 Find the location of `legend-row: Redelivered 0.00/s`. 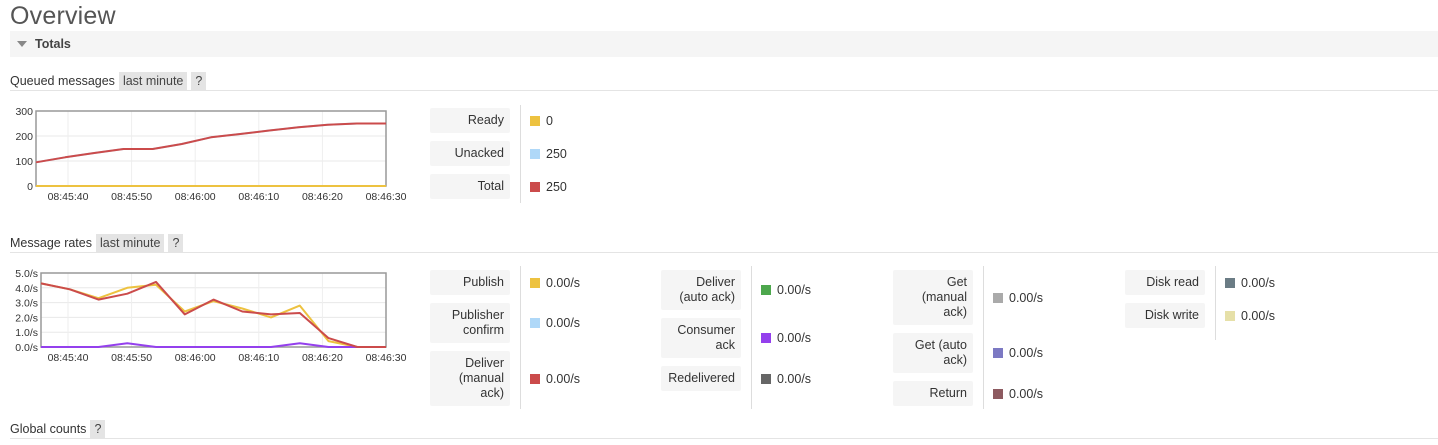

legend-row: Redelivered 0.00/s is located at coordinates (736, 378).